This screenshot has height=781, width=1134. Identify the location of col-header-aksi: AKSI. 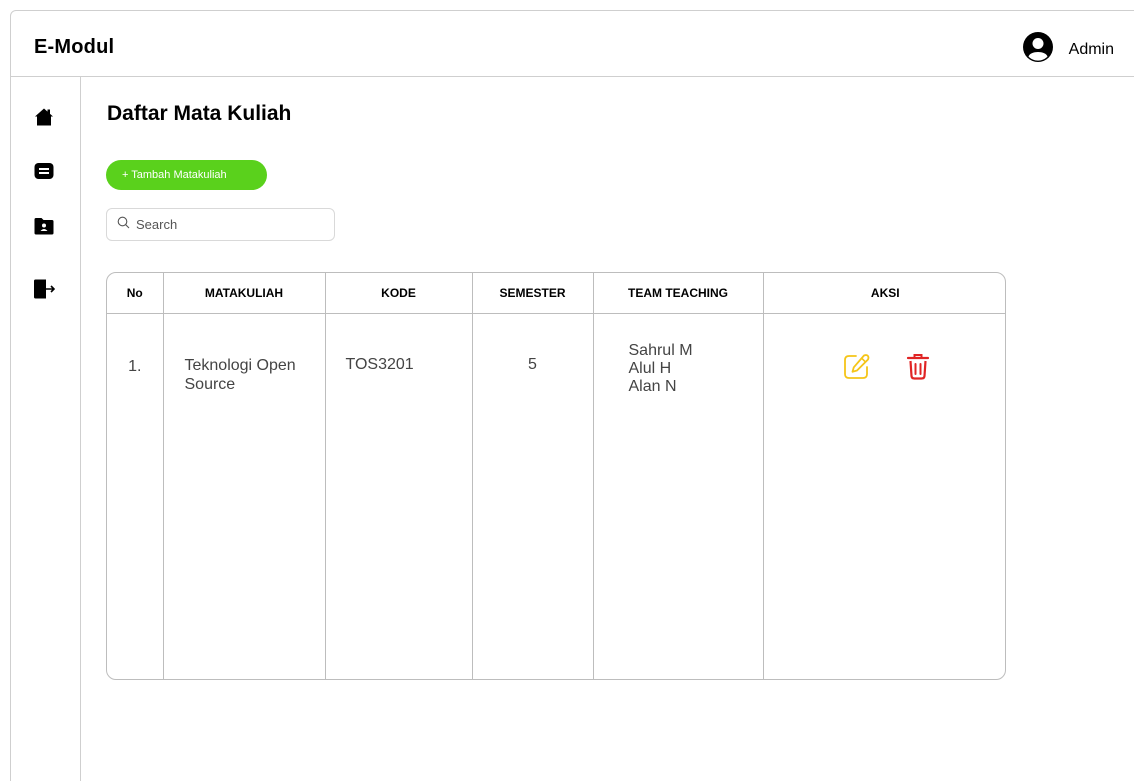
(884, 293).